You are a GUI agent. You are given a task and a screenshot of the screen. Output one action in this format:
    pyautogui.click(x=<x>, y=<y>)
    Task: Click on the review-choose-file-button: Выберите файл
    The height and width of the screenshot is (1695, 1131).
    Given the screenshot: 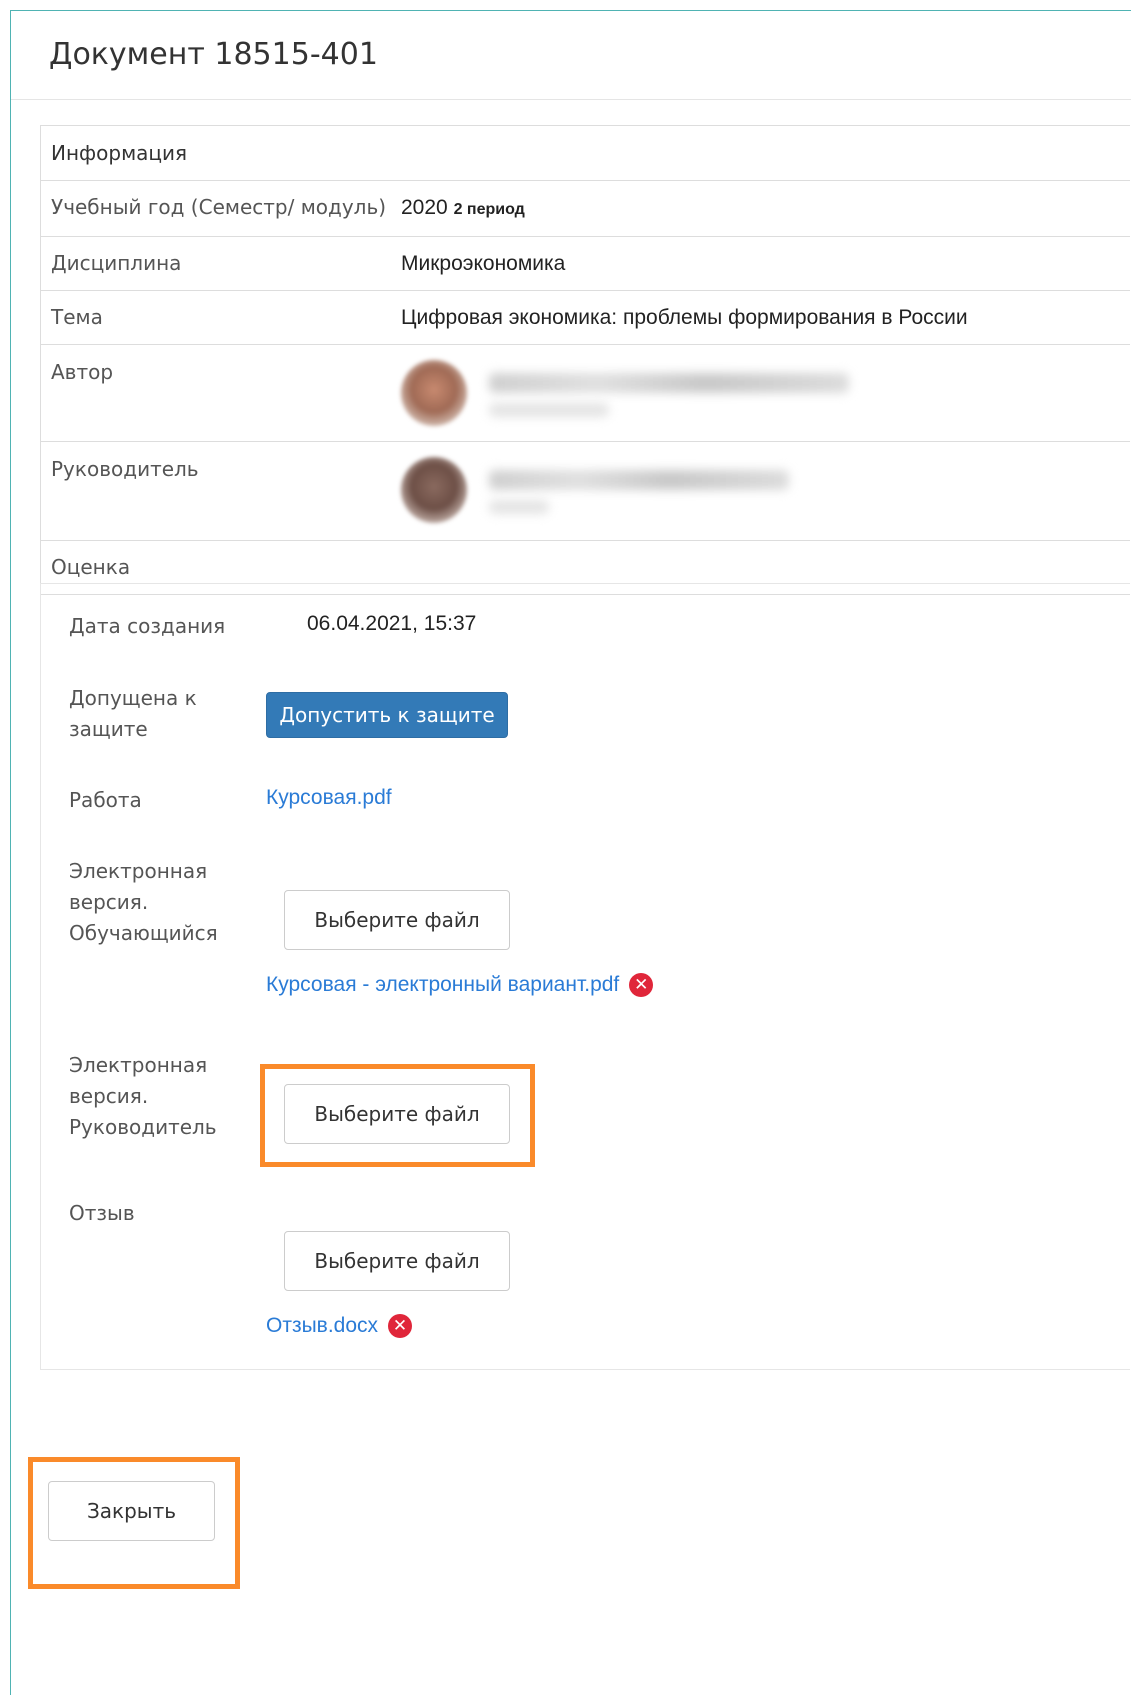 What is the action you would take?
    pyautogui.click(x=397, y=1261)
    